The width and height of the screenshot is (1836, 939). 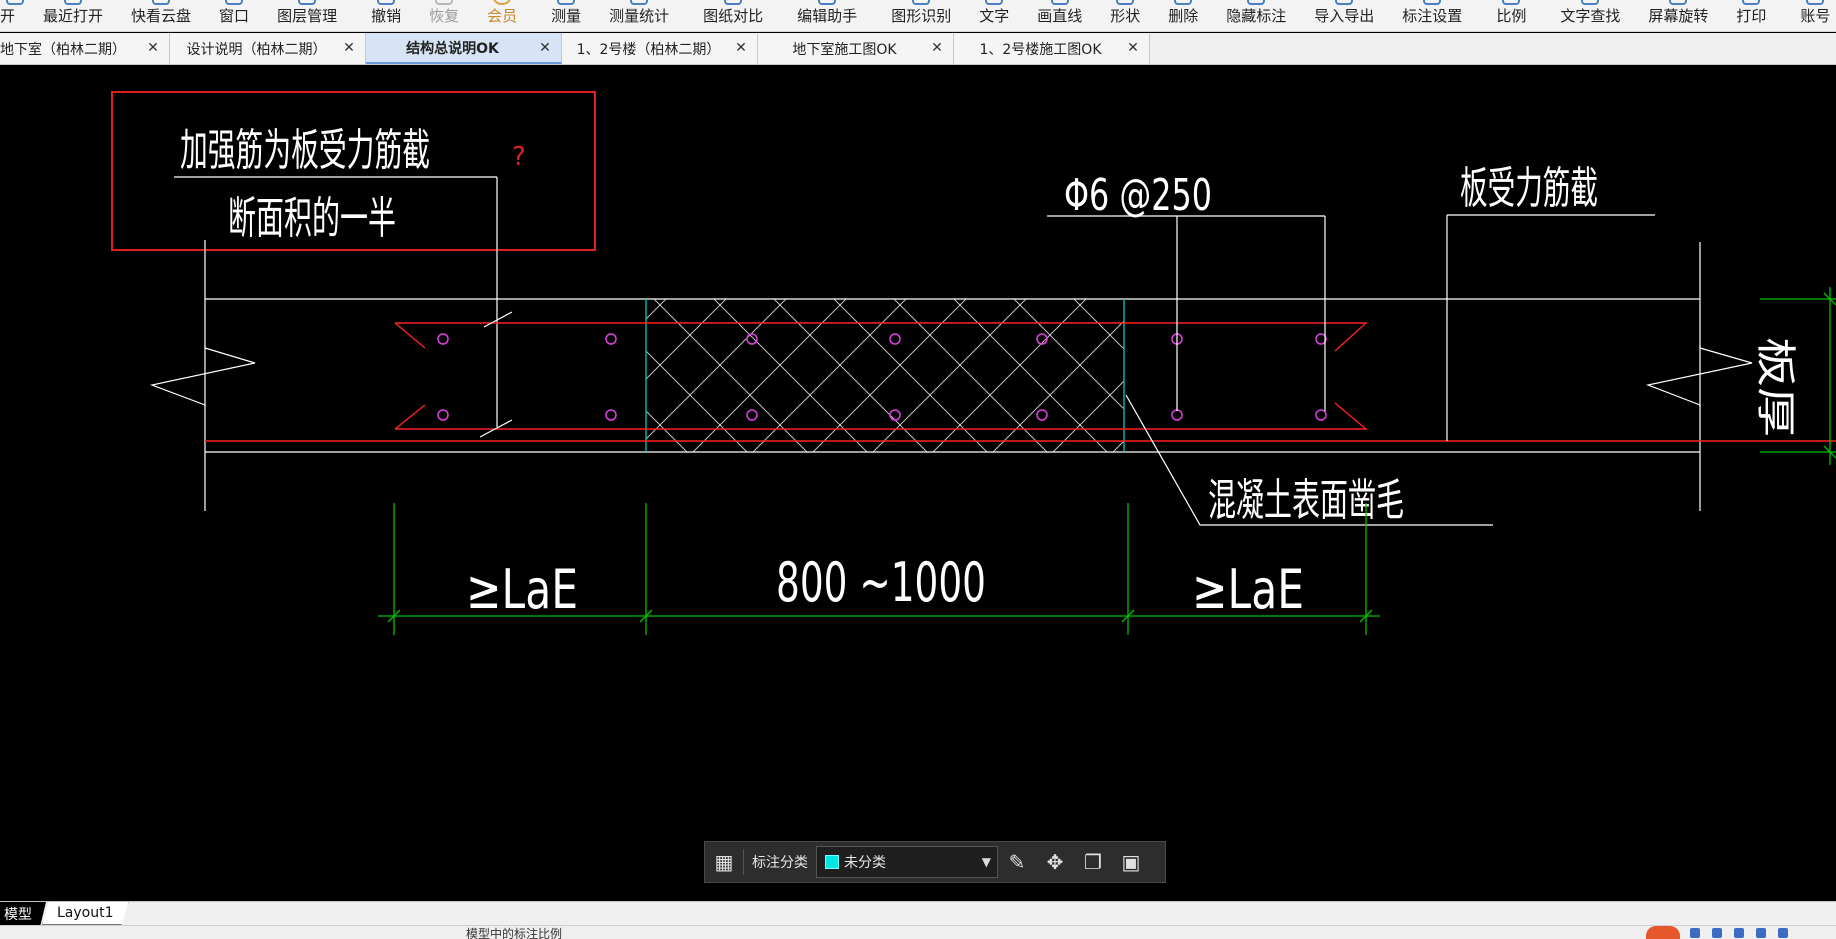 What do you see at coordinates (14, 15) in the screenshot?
I see `toolbar-button-0: 开` at bounding box center [14, 15].